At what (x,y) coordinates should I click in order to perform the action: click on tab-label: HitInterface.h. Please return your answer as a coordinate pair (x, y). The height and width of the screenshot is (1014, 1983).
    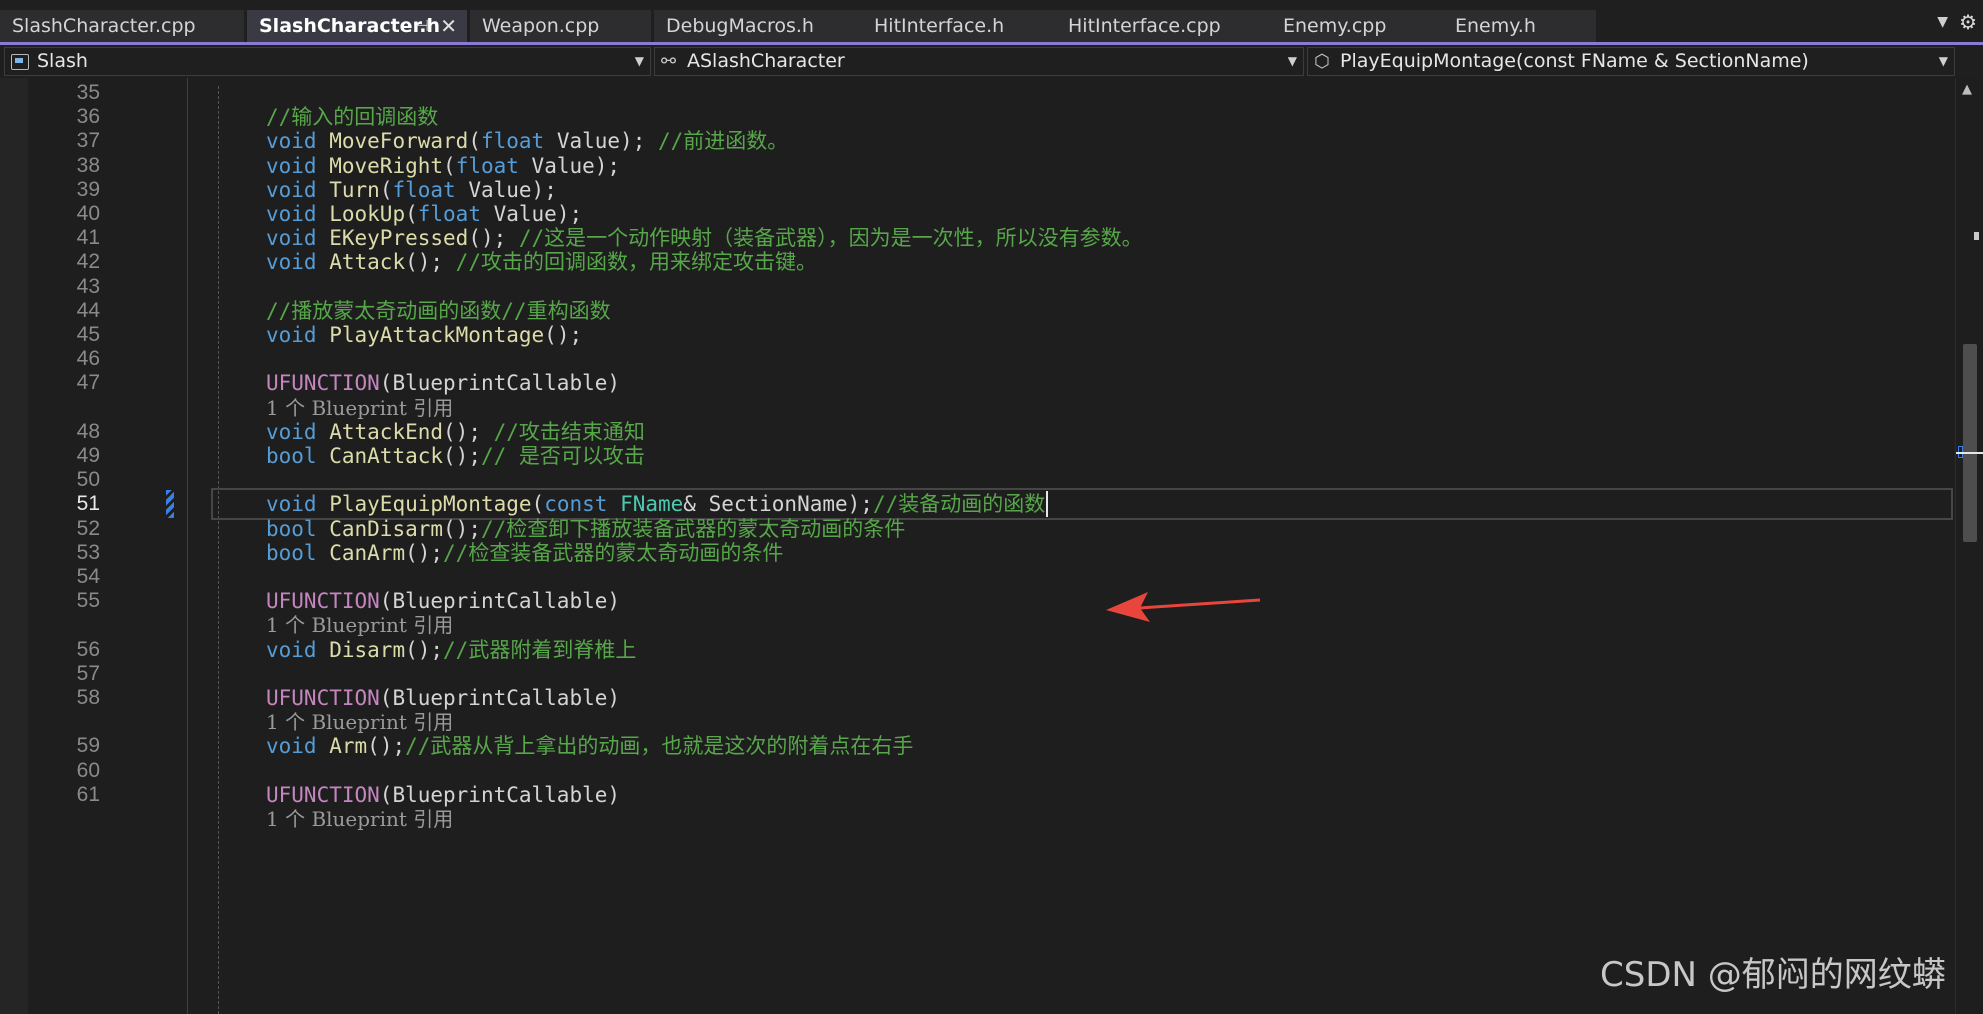
    Looking at the image, I should click on (939, 26).